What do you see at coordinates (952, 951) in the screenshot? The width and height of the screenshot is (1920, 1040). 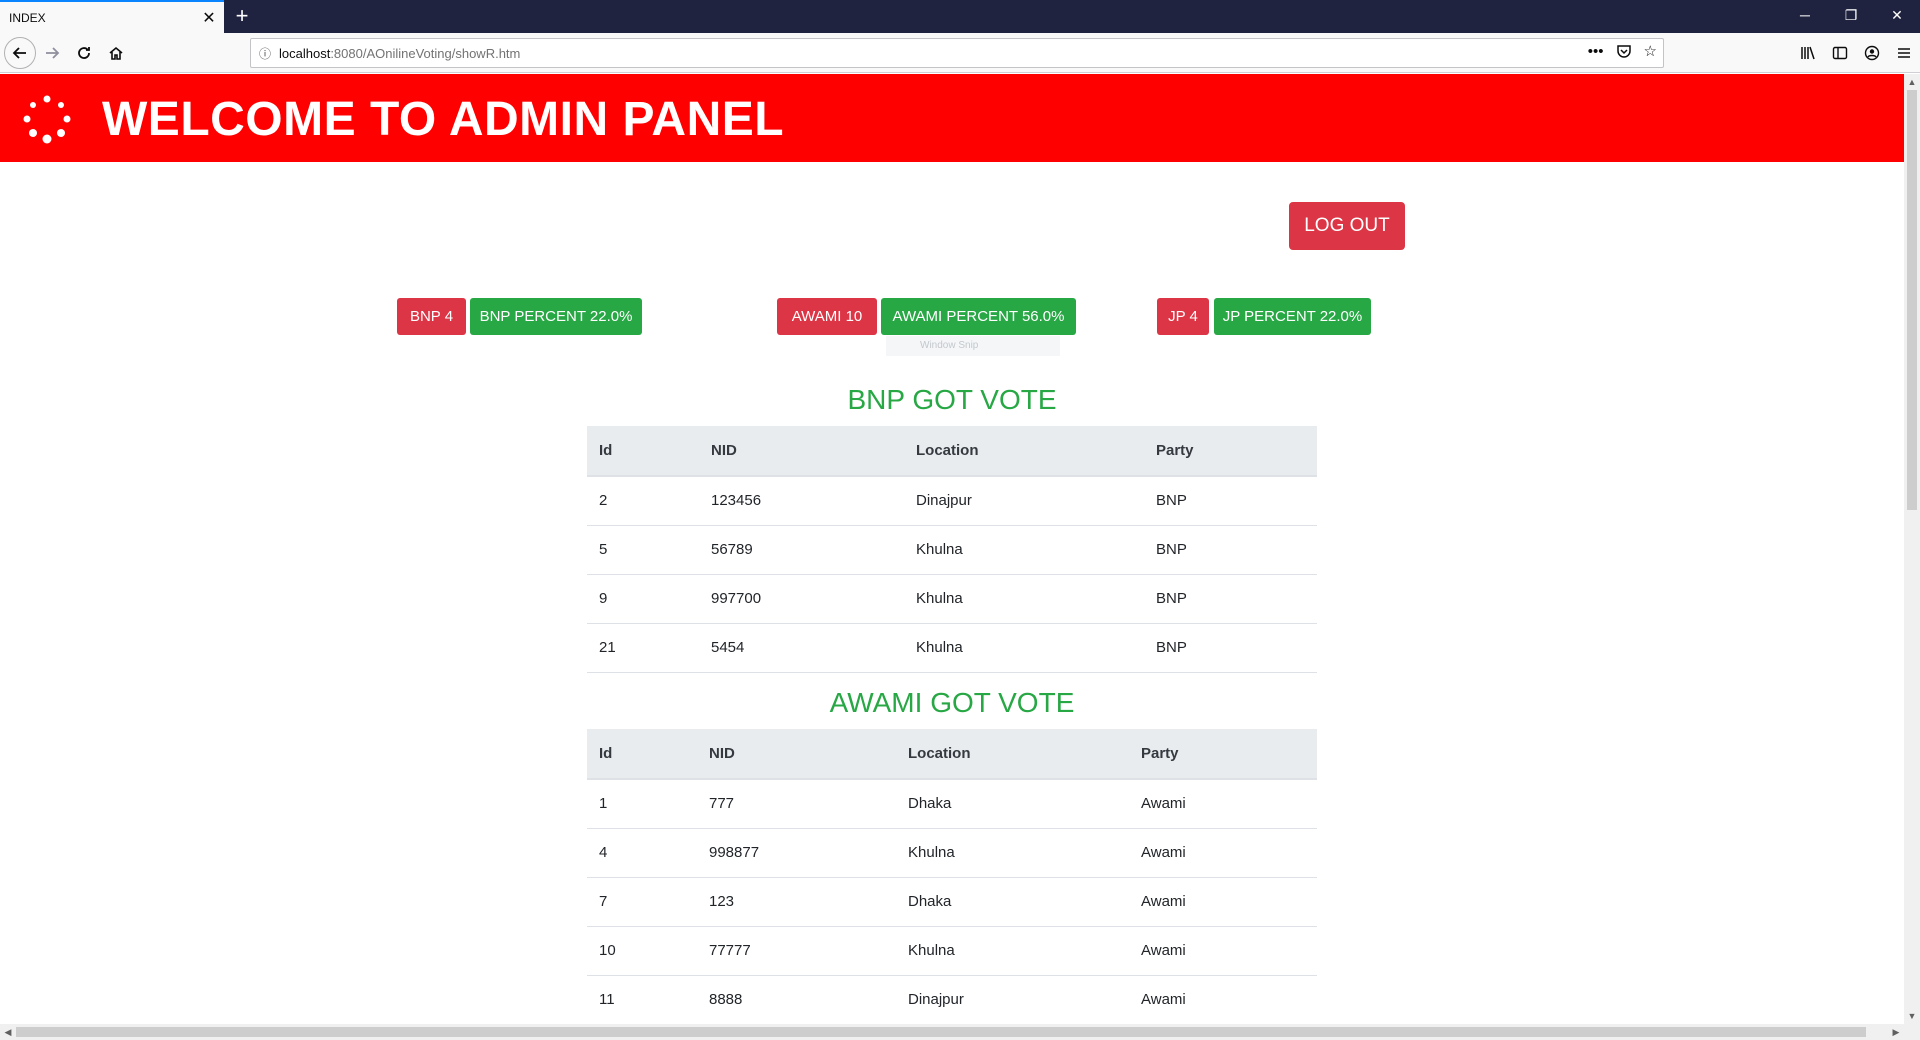 I see `table-row: 10 77777 Khulna Awami` at bounding box center [952, 951].